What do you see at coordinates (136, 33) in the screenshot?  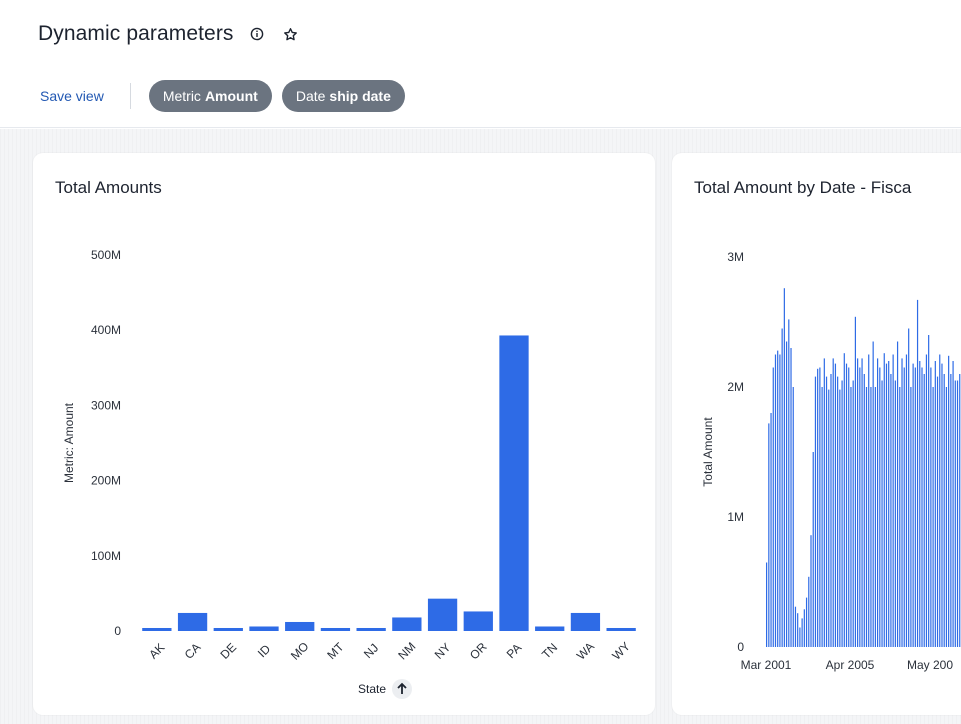 I see `page-title: Dynamic parameters` at bounding box center [136, 33].